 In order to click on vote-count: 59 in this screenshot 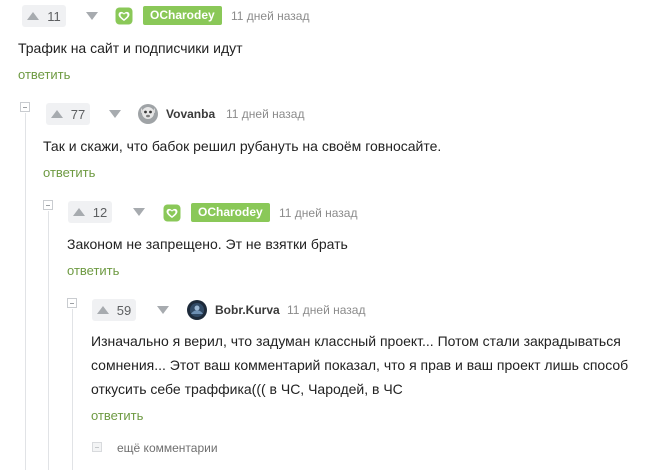, I will do `click(124, 310)`.